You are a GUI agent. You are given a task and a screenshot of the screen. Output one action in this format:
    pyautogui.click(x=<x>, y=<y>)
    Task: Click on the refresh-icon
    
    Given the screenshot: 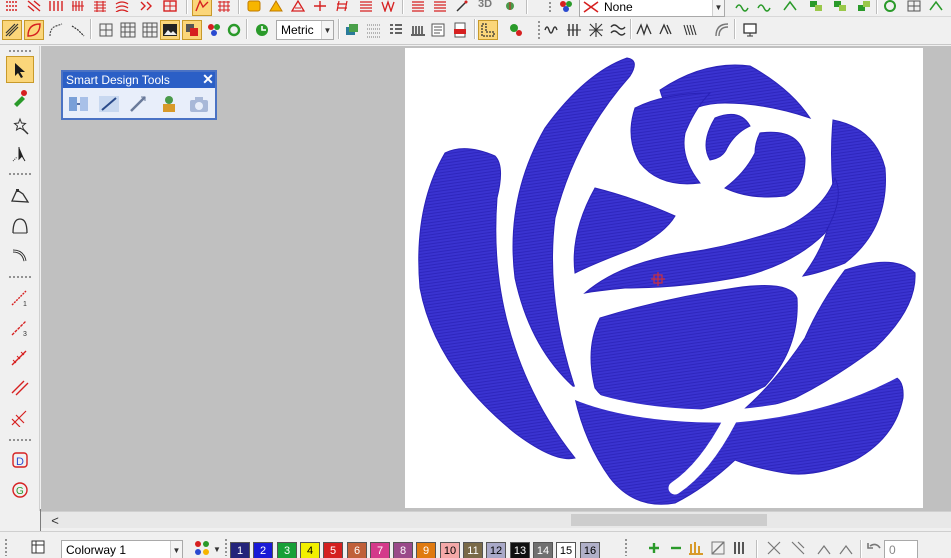 What is the action you would take?
    pyautogui.click(x=234, y=30)
    